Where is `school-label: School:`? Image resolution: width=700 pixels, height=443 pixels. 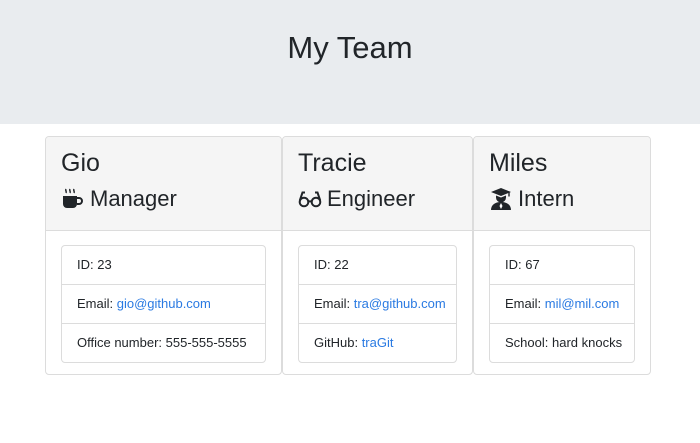 school-label: School: is located at coordinates (528, 342).